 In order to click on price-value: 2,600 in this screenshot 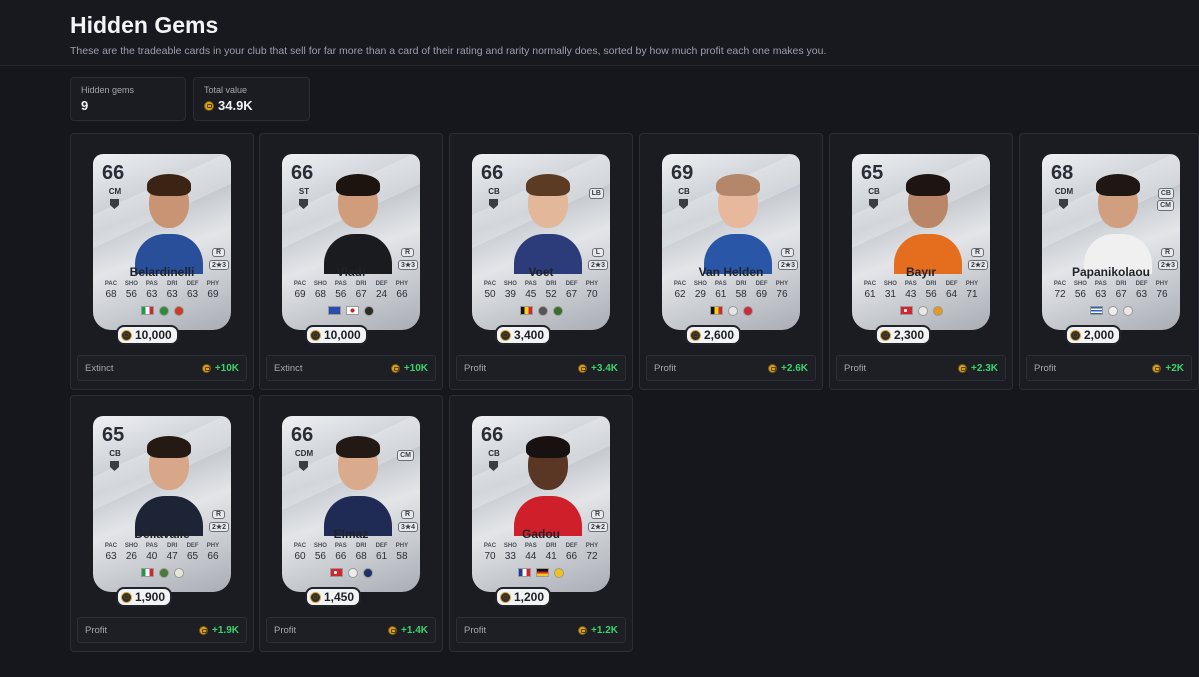, I will do `click(719, 335)`.